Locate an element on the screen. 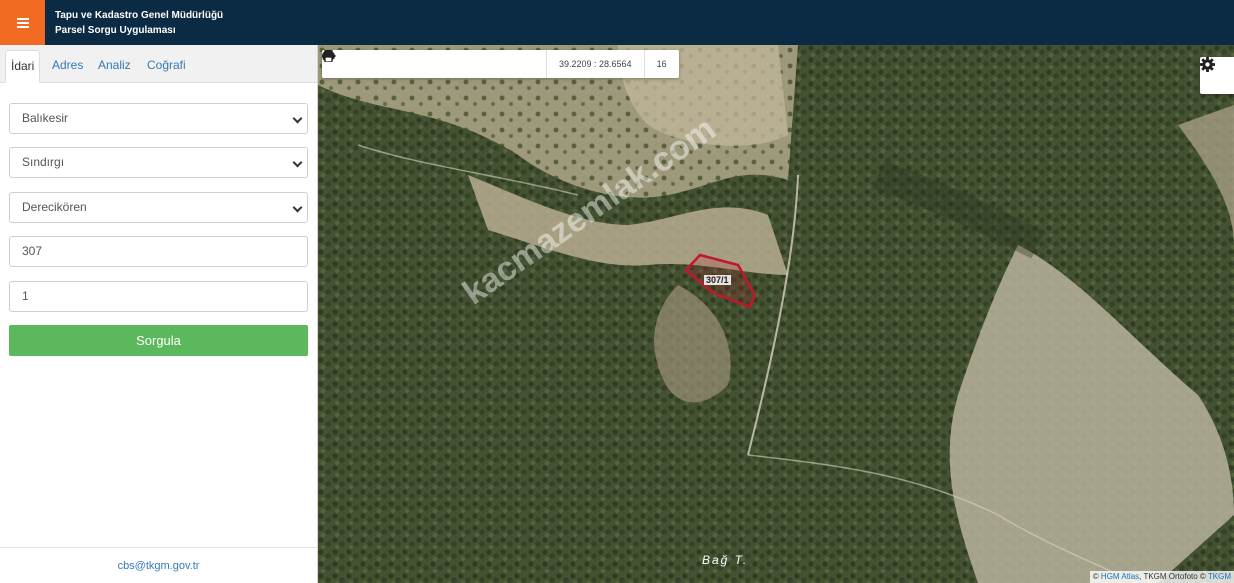  map-toolbar: 39.2209 : 28.6564 16 is located at coordinates (500, 64).